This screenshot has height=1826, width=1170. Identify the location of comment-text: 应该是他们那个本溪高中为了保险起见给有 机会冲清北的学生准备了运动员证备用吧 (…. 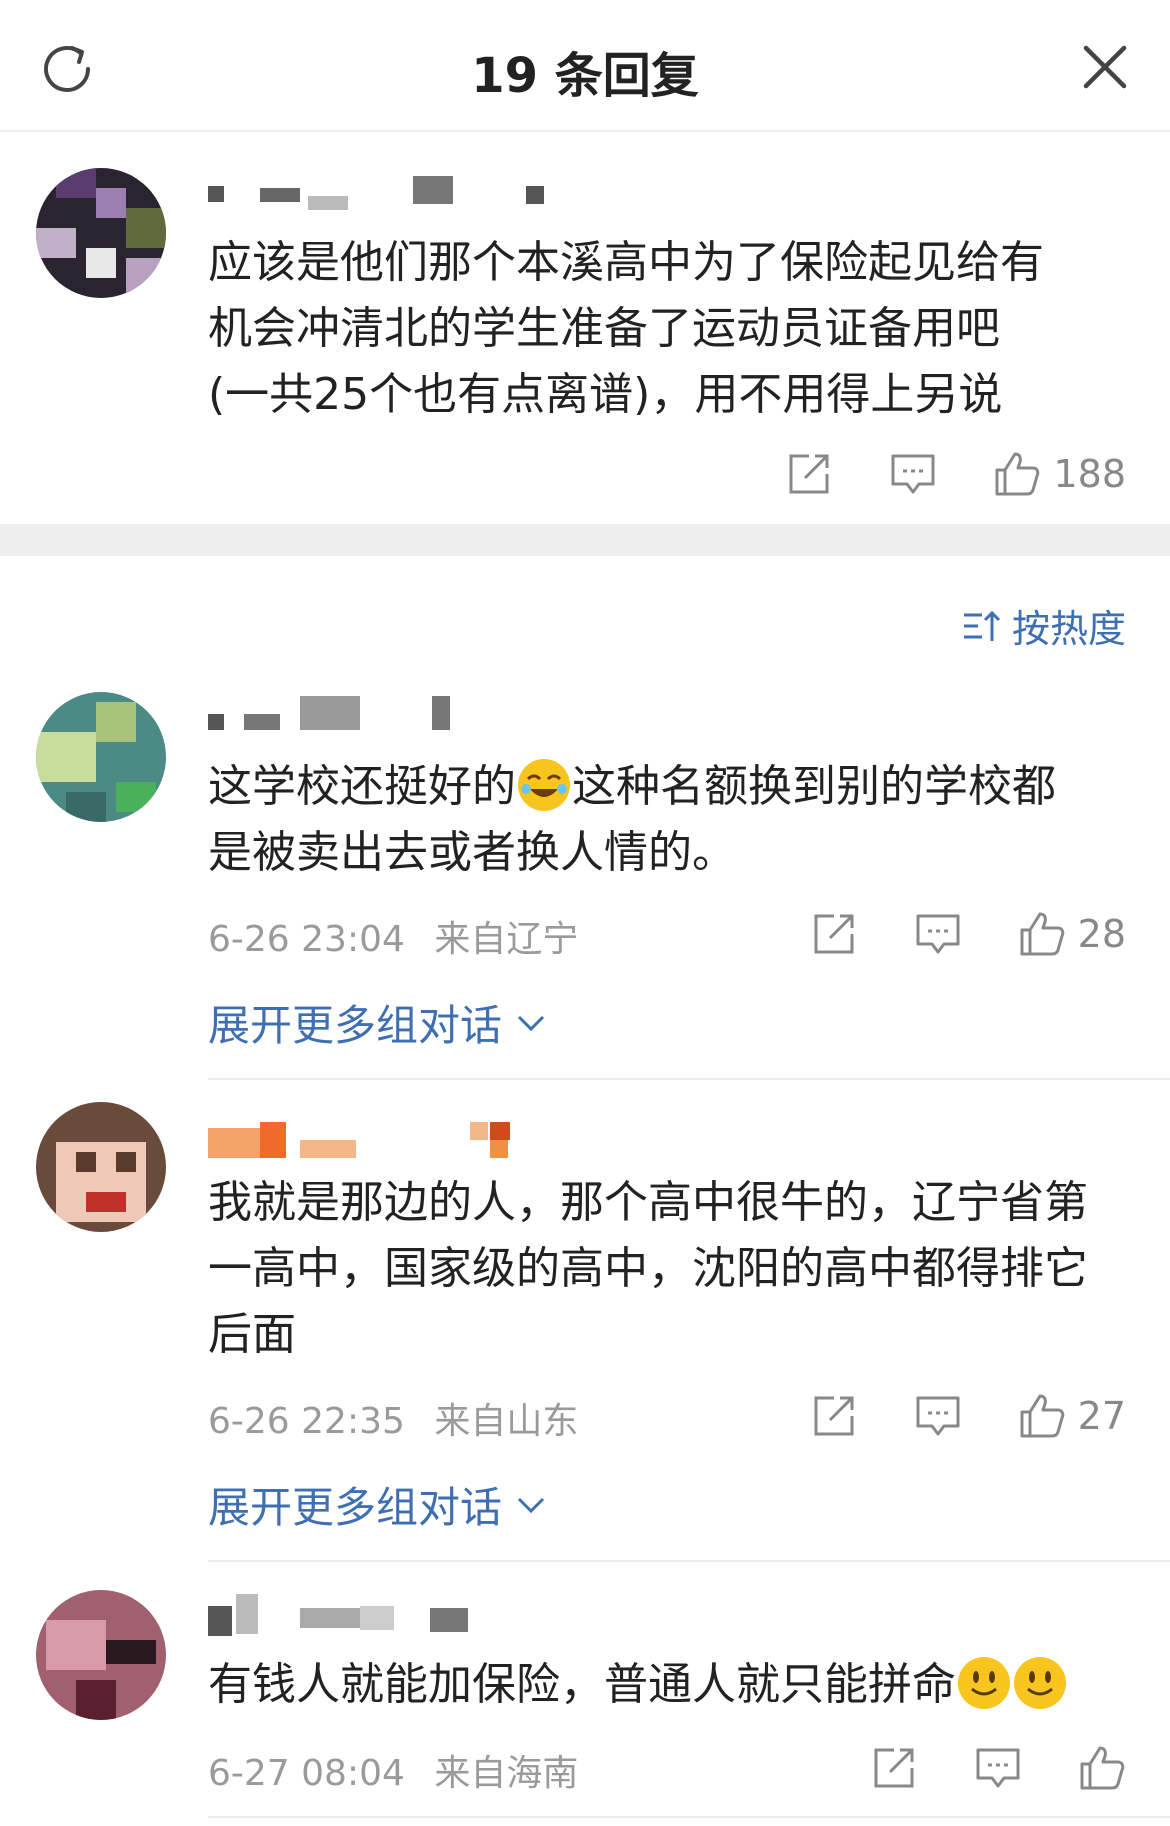
(626, 328).